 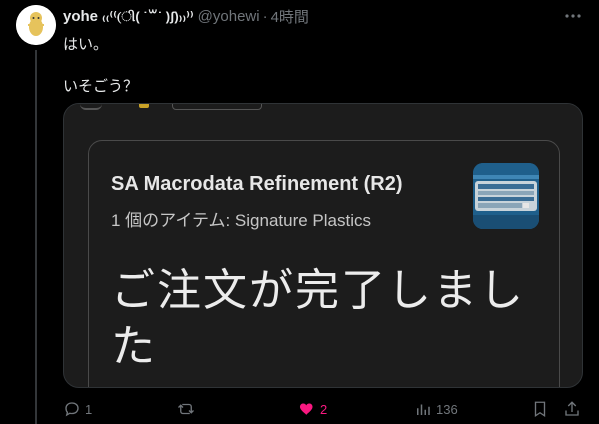 What do you see at coordinates (86, 44) in the screenshot?
I see `tweet-text-line-1: はい。` at bounding box center [86, 44].